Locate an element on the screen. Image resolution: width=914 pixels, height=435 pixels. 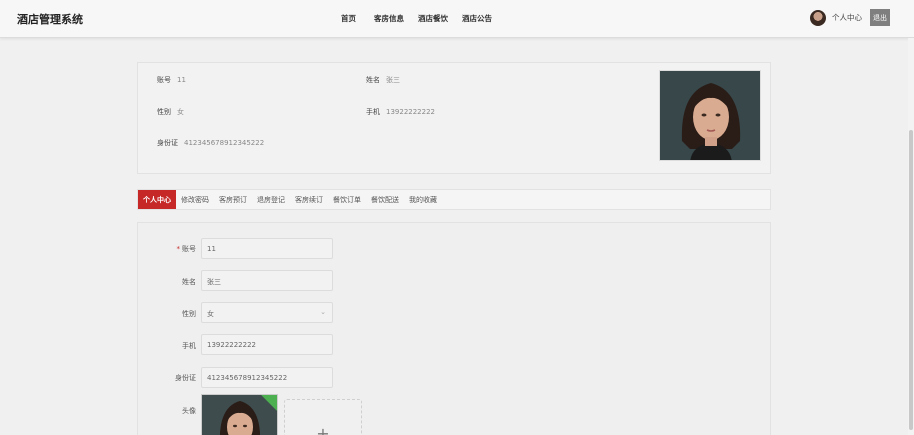
user-center-link: 个人中心 is located at coordinates (847, 17).